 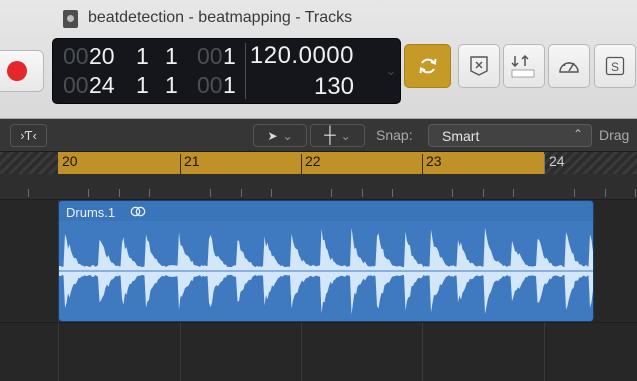 What do you see at coordinates (334, 87) in the screenshot?
I see `tempo-secondary-value: 130` at bounding box center [334, 87].